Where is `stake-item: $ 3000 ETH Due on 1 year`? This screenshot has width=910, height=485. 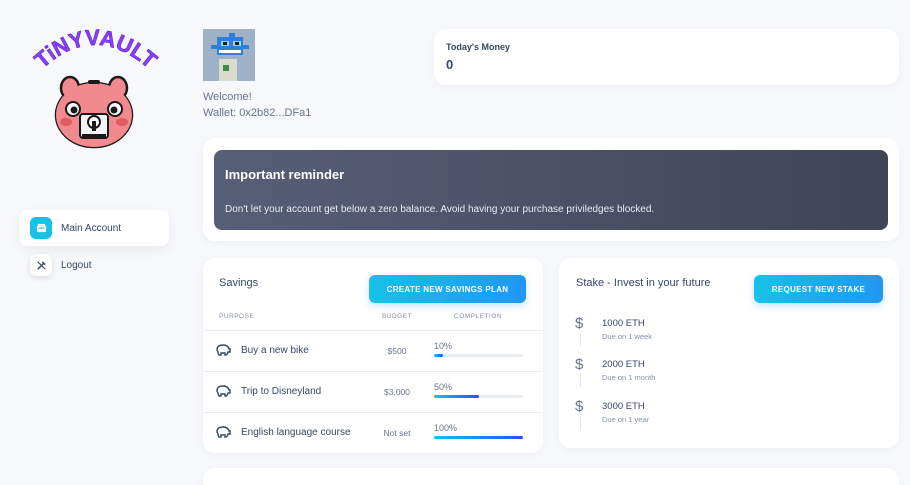
stake-item: $ 3000 ETH Due on 1 year is located at coordinates (675, 418).